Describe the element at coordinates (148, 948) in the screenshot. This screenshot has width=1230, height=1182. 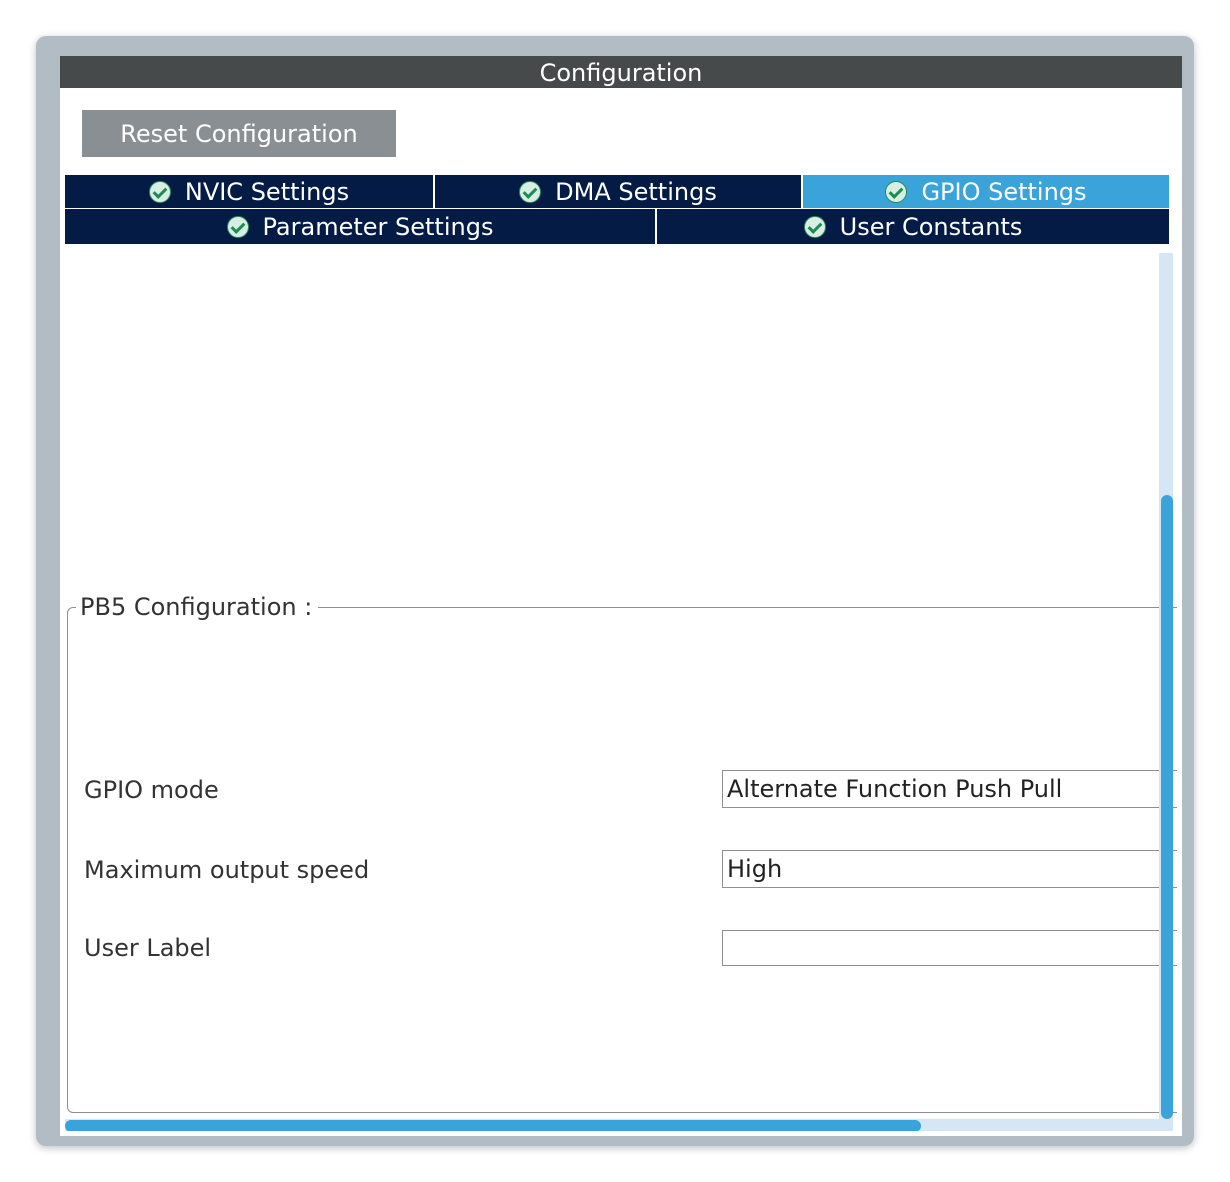
I see `user-label-label: User Label` at that location.